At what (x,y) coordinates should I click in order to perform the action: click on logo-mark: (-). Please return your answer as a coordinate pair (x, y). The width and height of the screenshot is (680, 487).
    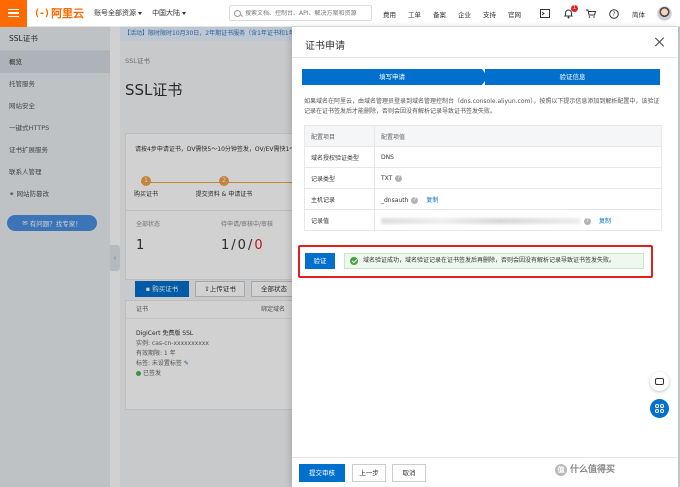
    Looking at the image, I should click on (42, 13).